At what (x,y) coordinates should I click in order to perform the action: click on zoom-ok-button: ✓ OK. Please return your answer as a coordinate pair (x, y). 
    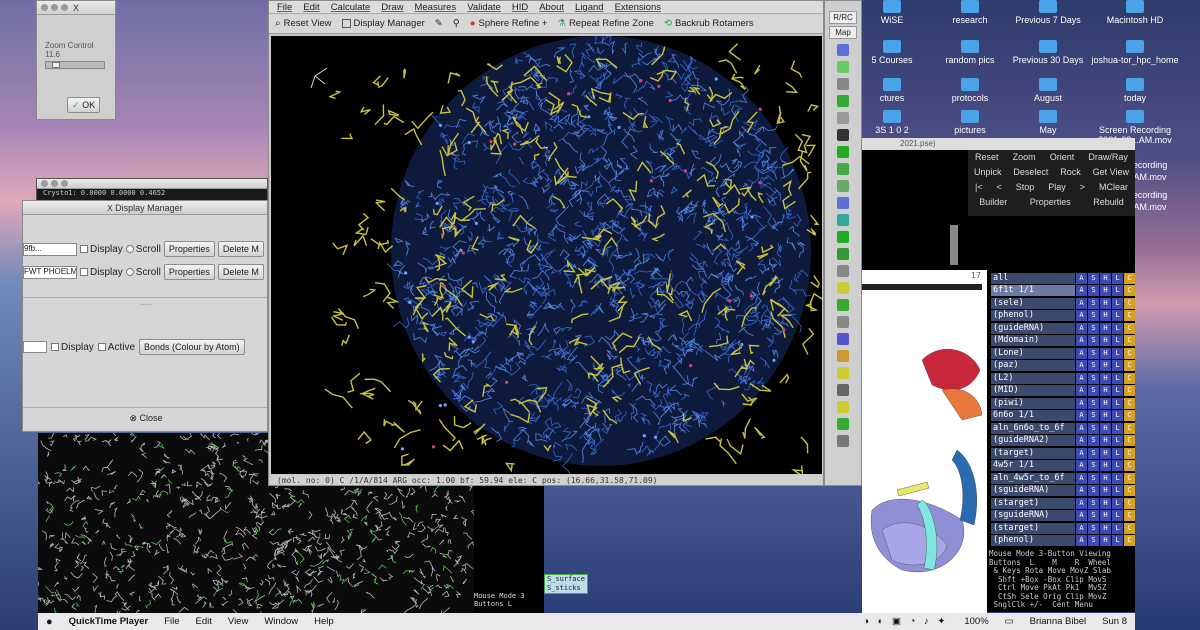
    Looking at the image, I should click on (84, 105).